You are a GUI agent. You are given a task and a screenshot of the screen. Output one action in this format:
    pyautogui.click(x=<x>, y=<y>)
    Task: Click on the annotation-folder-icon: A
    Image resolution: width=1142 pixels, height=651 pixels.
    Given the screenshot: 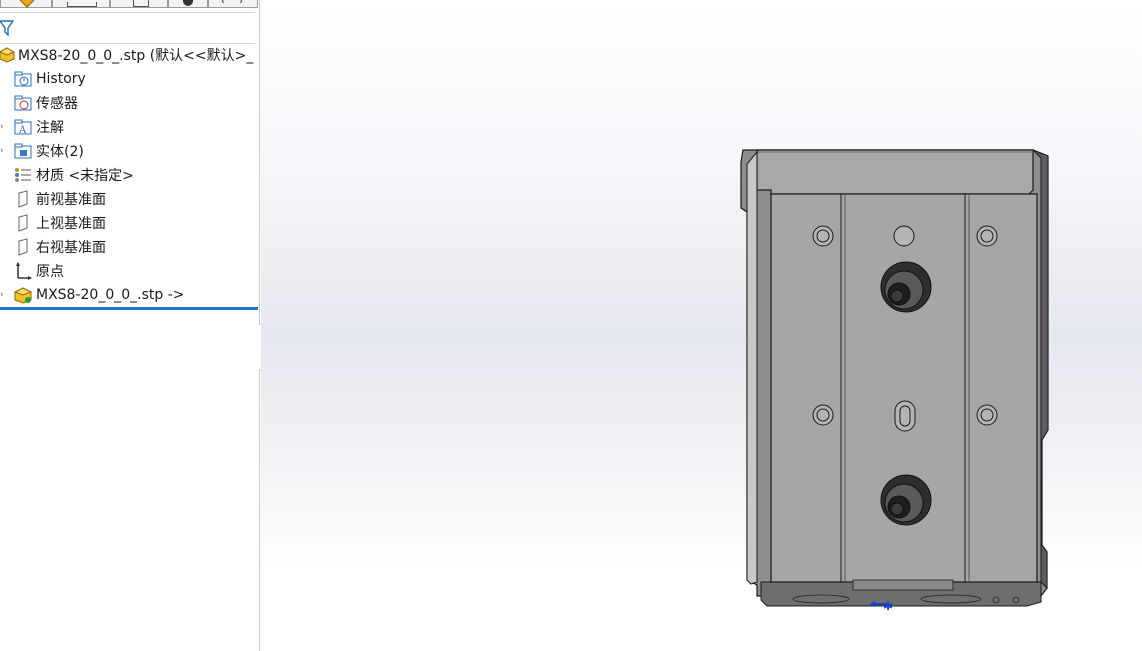 What is the action you would take?
    pyautogui.click(x=23, y=127)
    